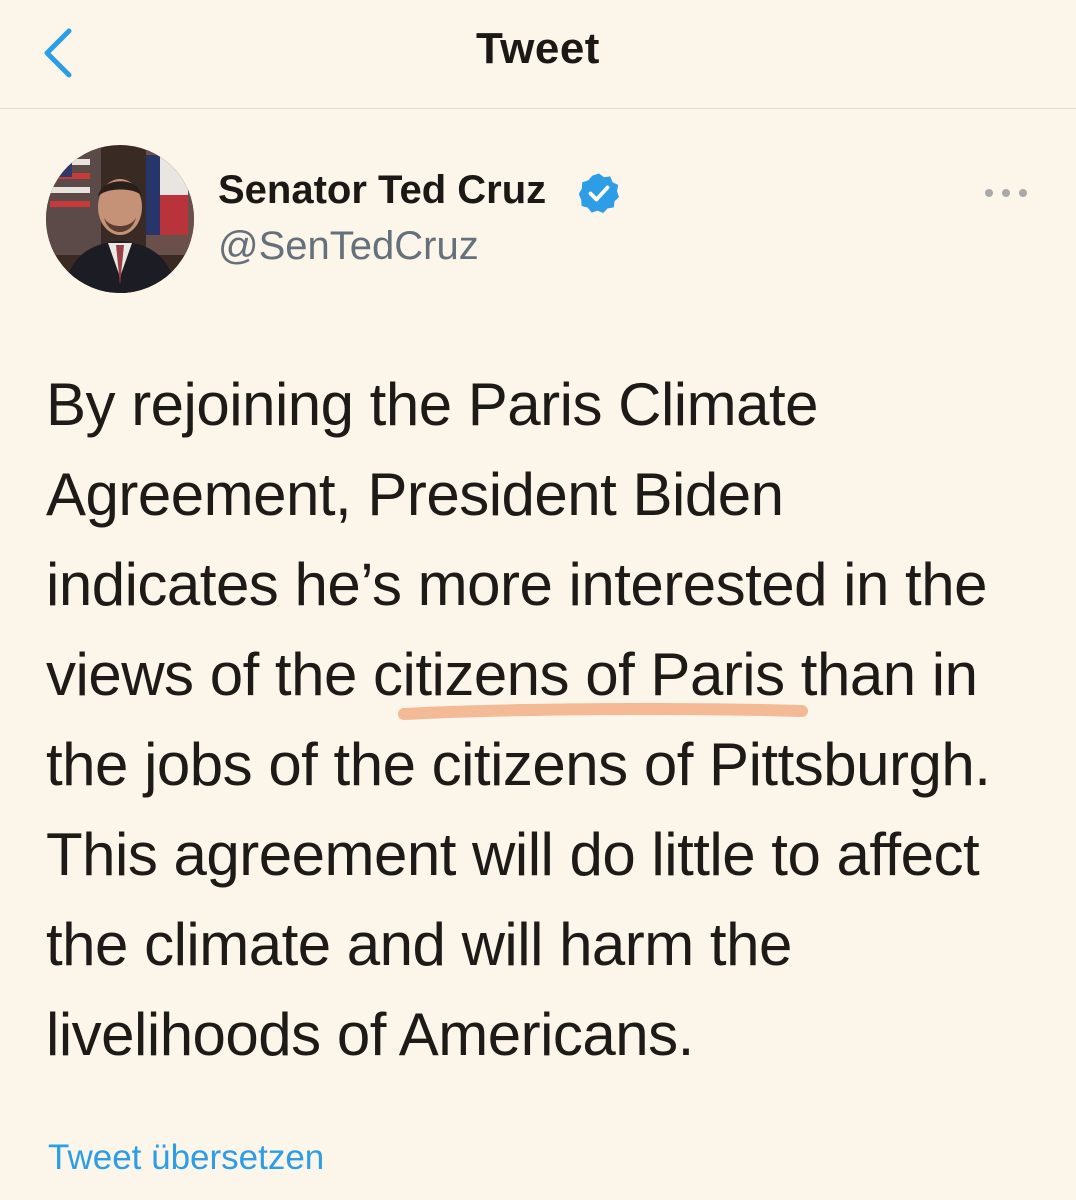  Describe the element at coordinates (415, 494) in the screenshot. I see `tweet-text-line: Agreement, President Biden` at that location.